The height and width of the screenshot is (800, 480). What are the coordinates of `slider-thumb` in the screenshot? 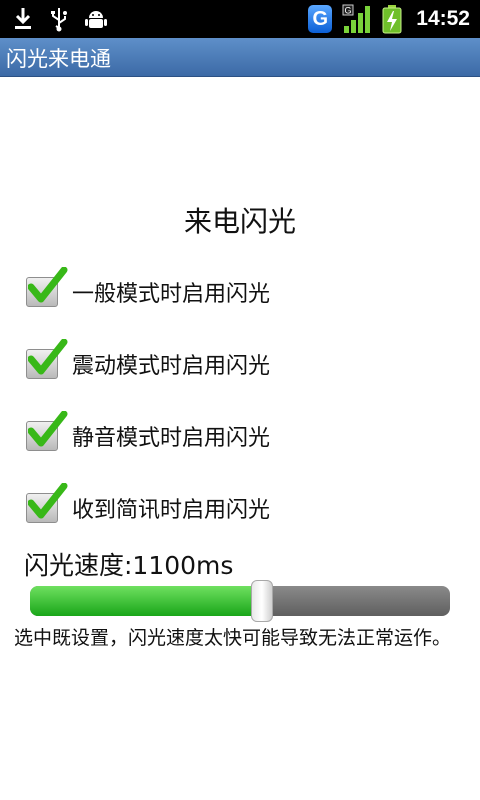 It's located at (262, 601).